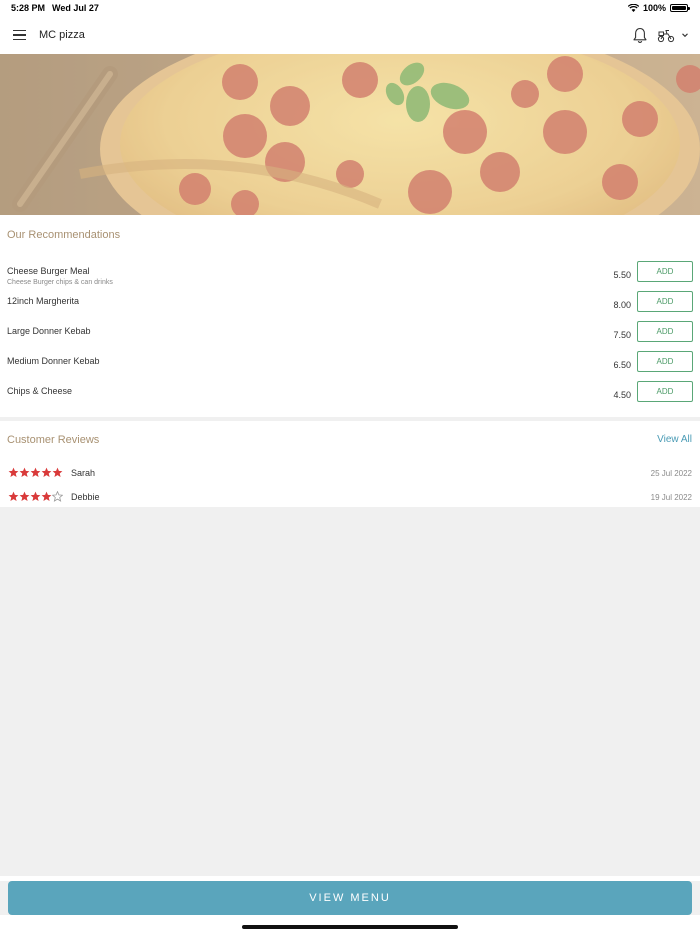 The image size is (700, 934). What do you see at coordinates (83, 473) in the screenshot?
I see `reviewer-name: Sarah` at bounding box center [83, 473].